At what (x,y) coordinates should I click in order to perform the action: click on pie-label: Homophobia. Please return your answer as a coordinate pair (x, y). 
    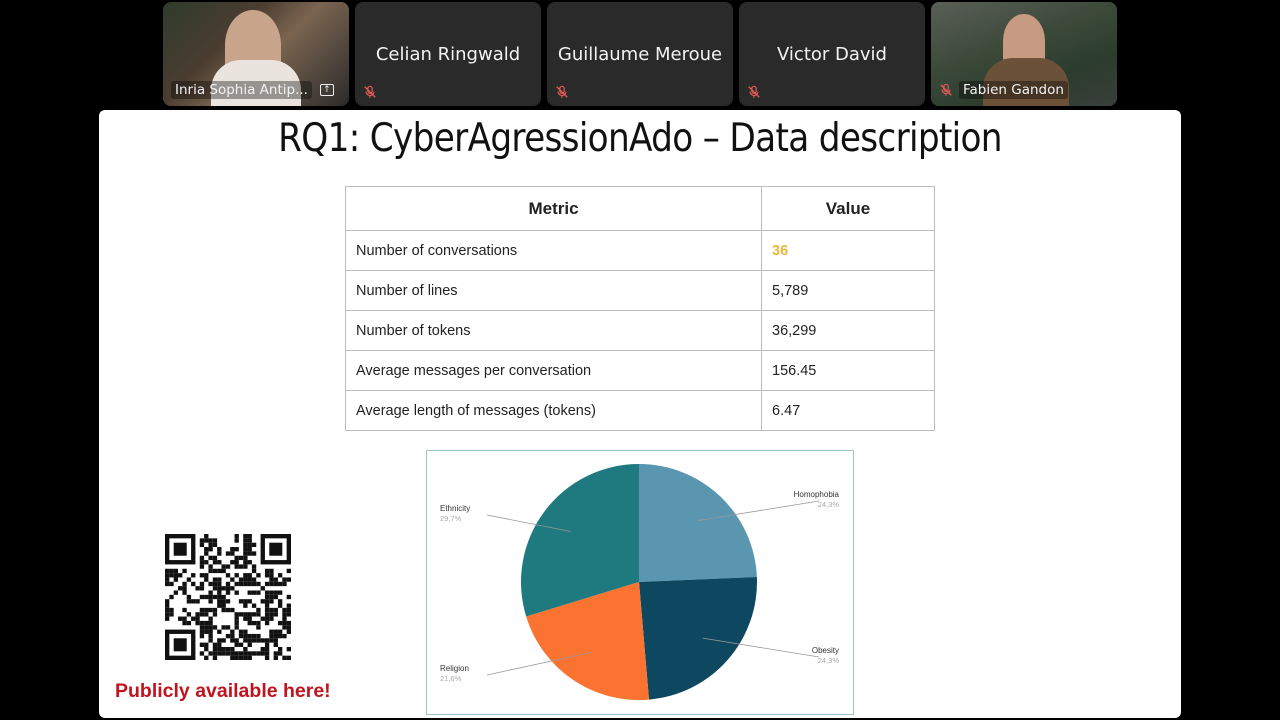
    Looking at the image, I should click on (817, 494).